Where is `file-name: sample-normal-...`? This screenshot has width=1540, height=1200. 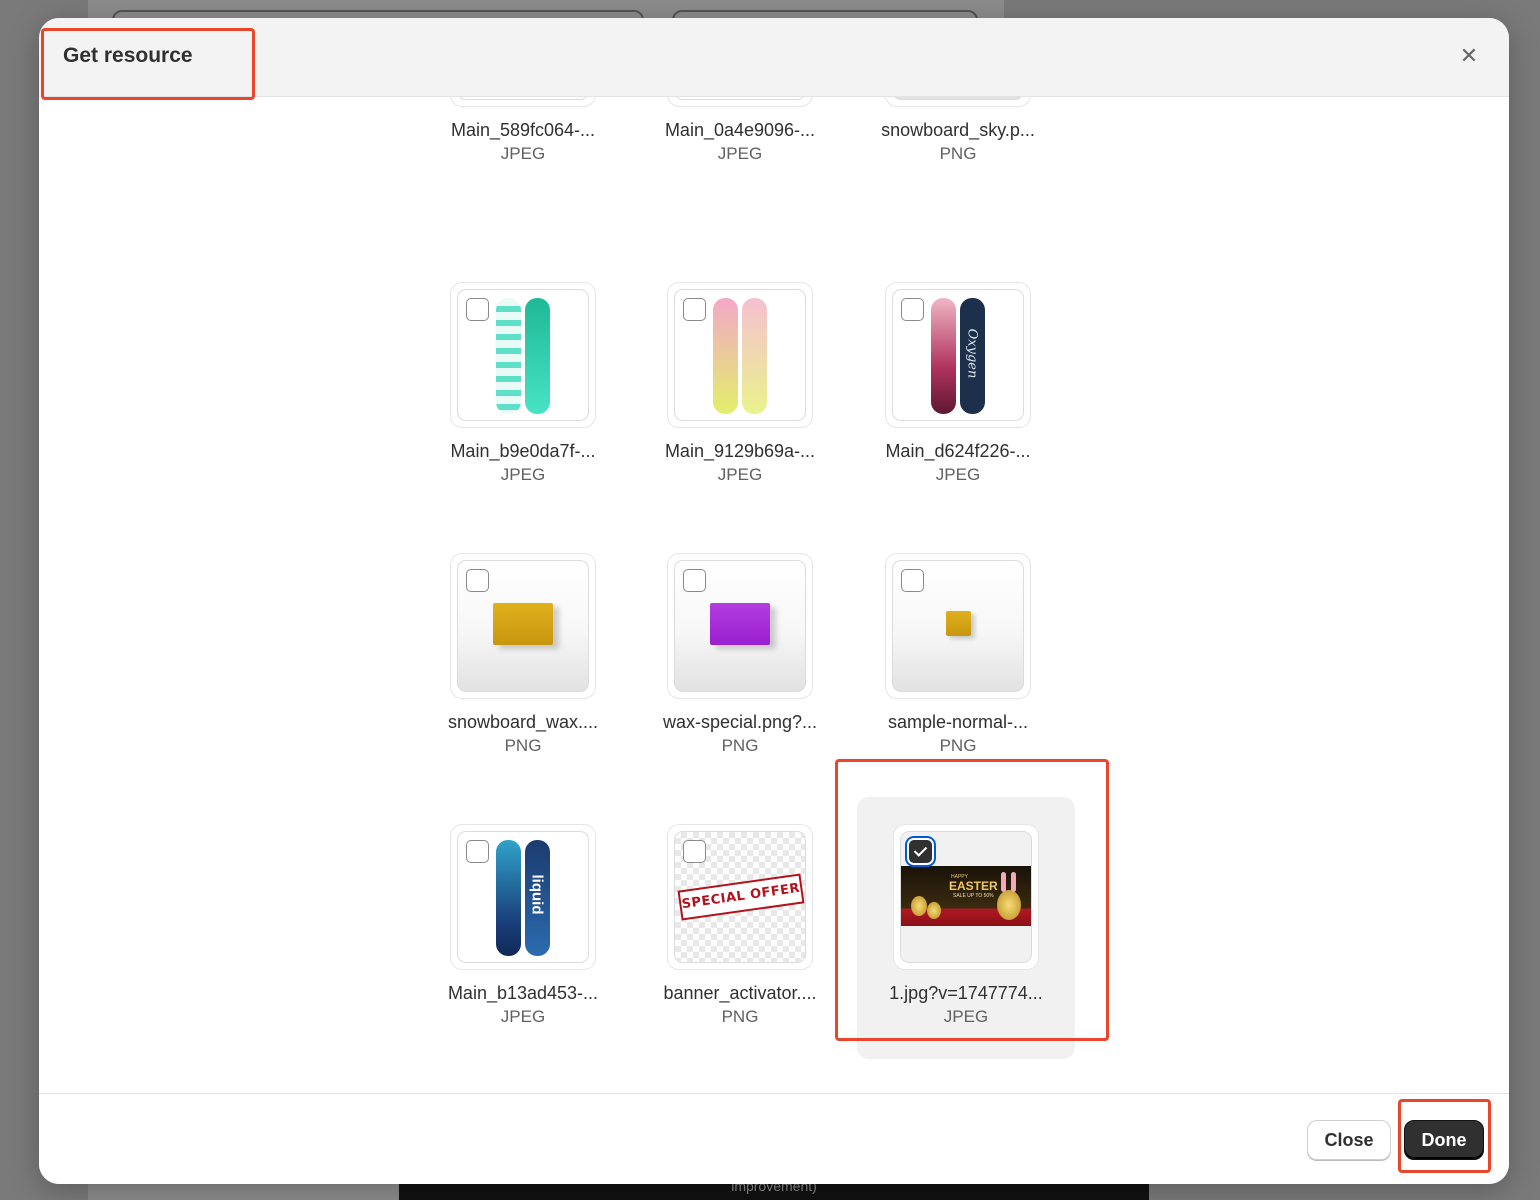 file-name: sample-normal-... is located at coordinates (958, 722).